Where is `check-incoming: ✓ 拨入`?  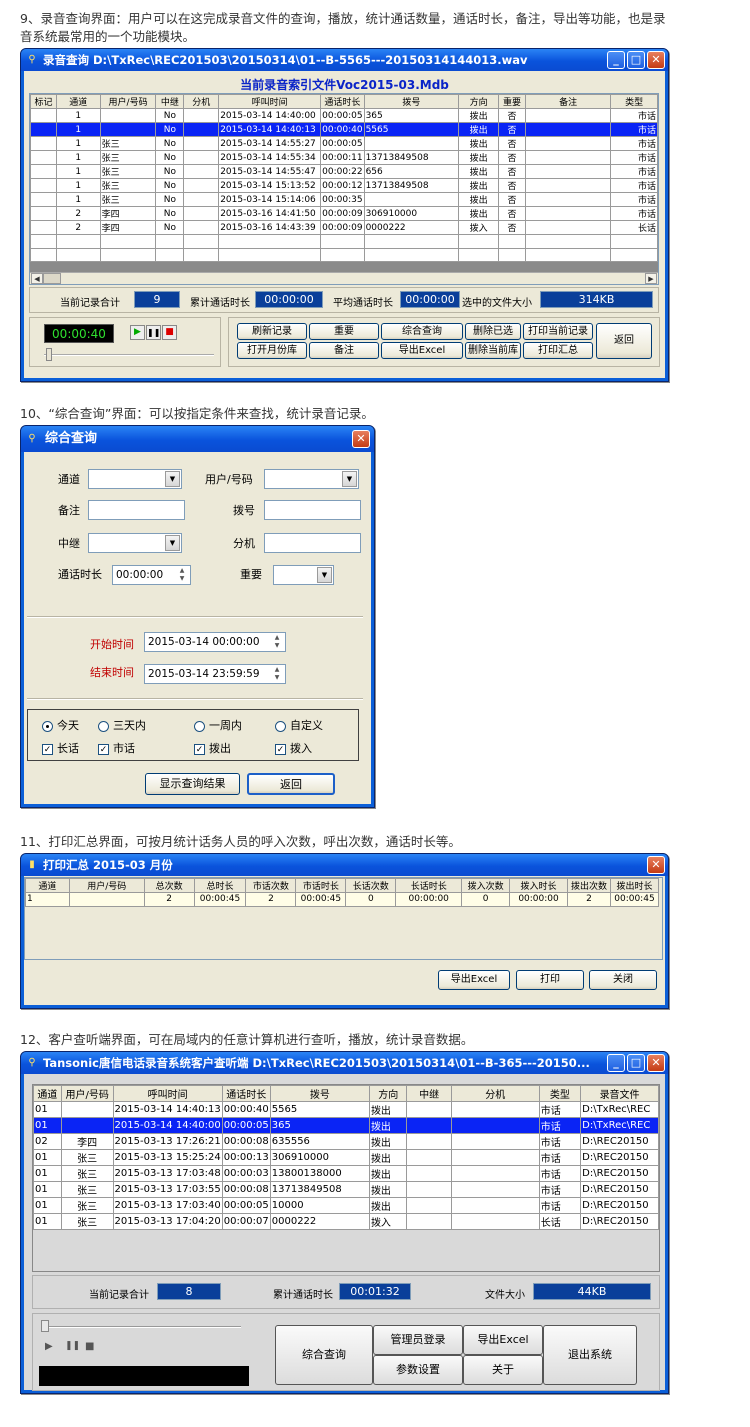
check-incoming: ✓ 拨入 is located at coordinates (293, 748).